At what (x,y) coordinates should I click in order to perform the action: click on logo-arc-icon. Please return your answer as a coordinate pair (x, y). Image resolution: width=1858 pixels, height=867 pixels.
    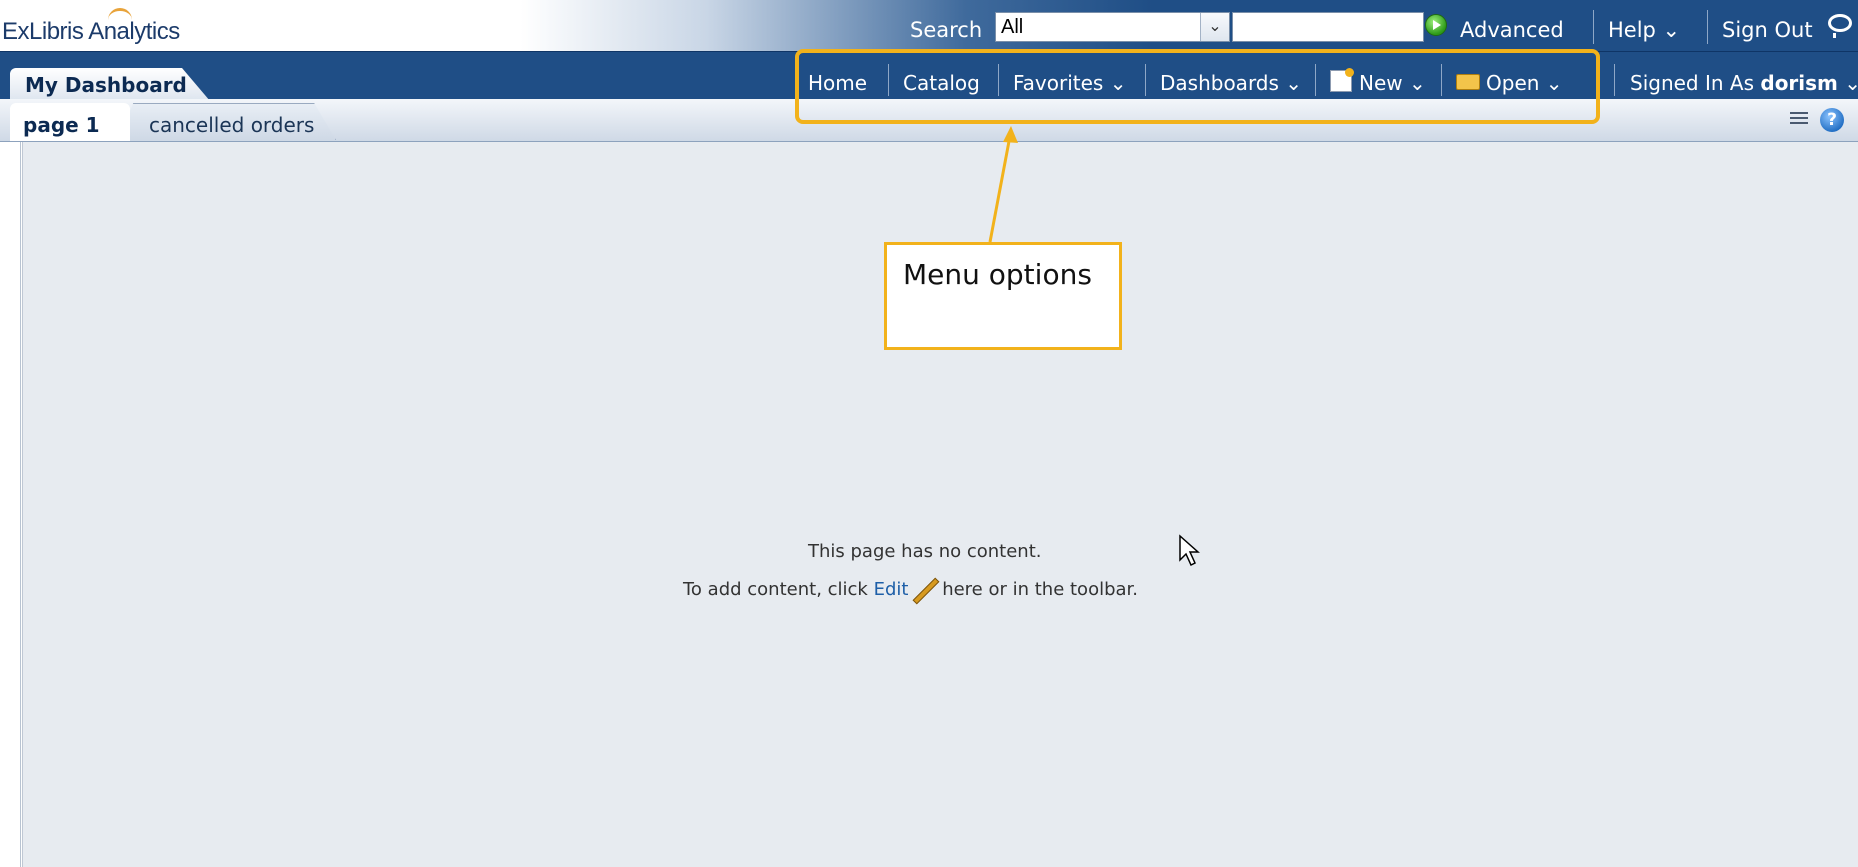
    Looking at the image, I should click on (120, 16).